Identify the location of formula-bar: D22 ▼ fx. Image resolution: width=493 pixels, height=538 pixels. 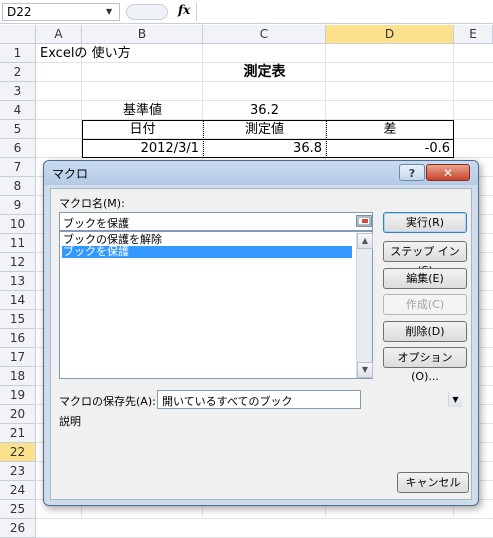
(246, 12).